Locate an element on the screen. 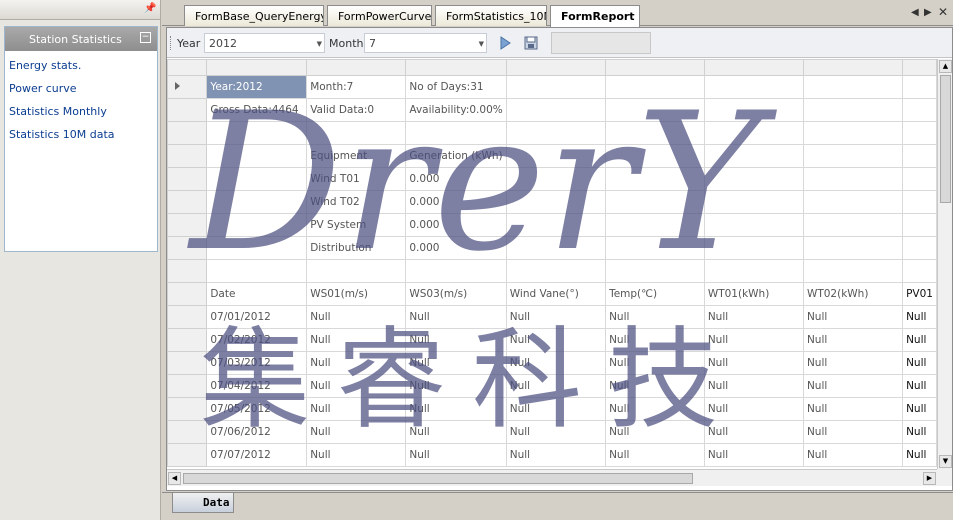  scroll-left-icon: ◀ is located at coordinates (174, 478).